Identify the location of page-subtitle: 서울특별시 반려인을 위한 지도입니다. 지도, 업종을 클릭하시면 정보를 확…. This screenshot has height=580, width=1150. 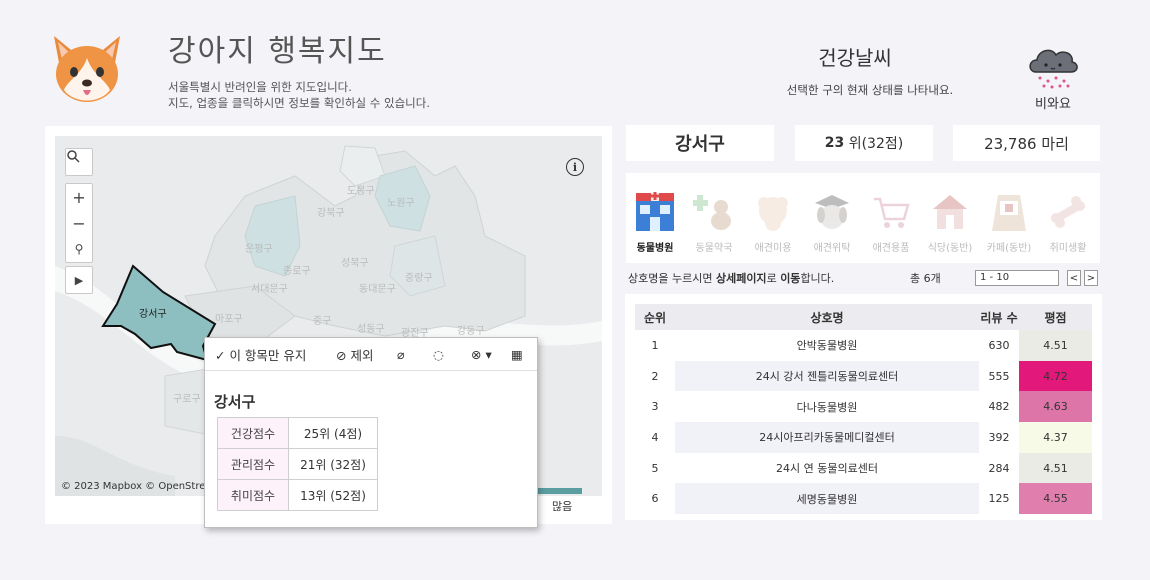
(299, 95).